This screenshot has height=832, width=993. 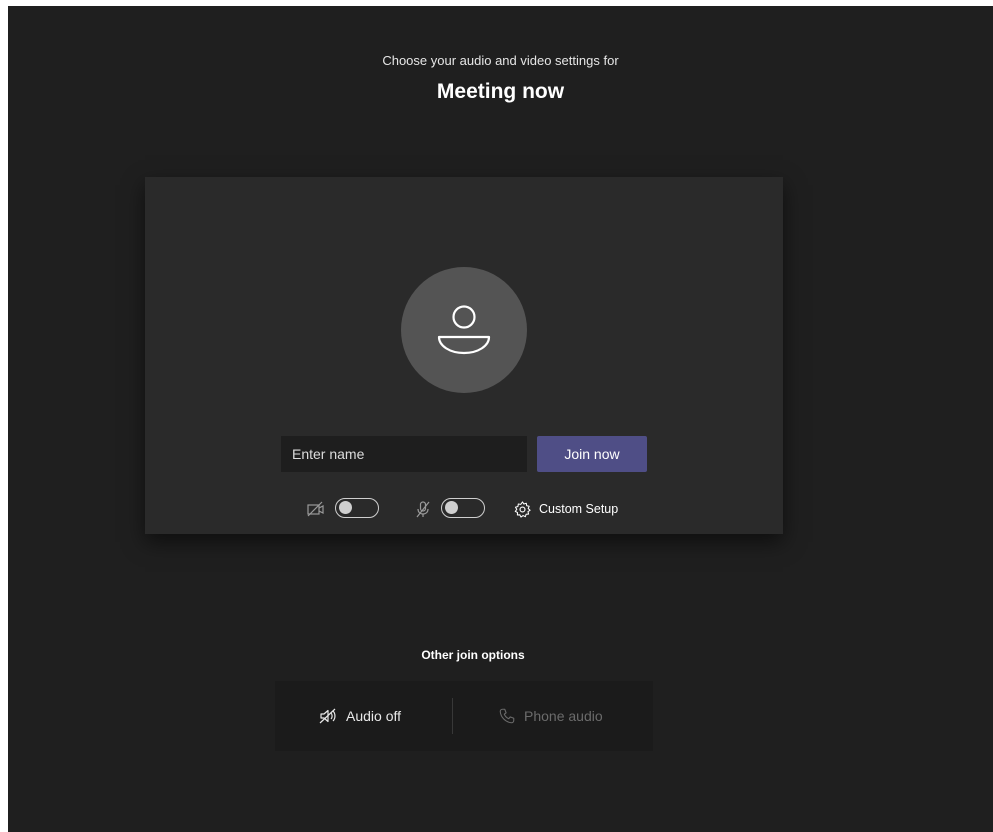 I want to click on meeting-title: Meeting now, so click(x=500, y=91).